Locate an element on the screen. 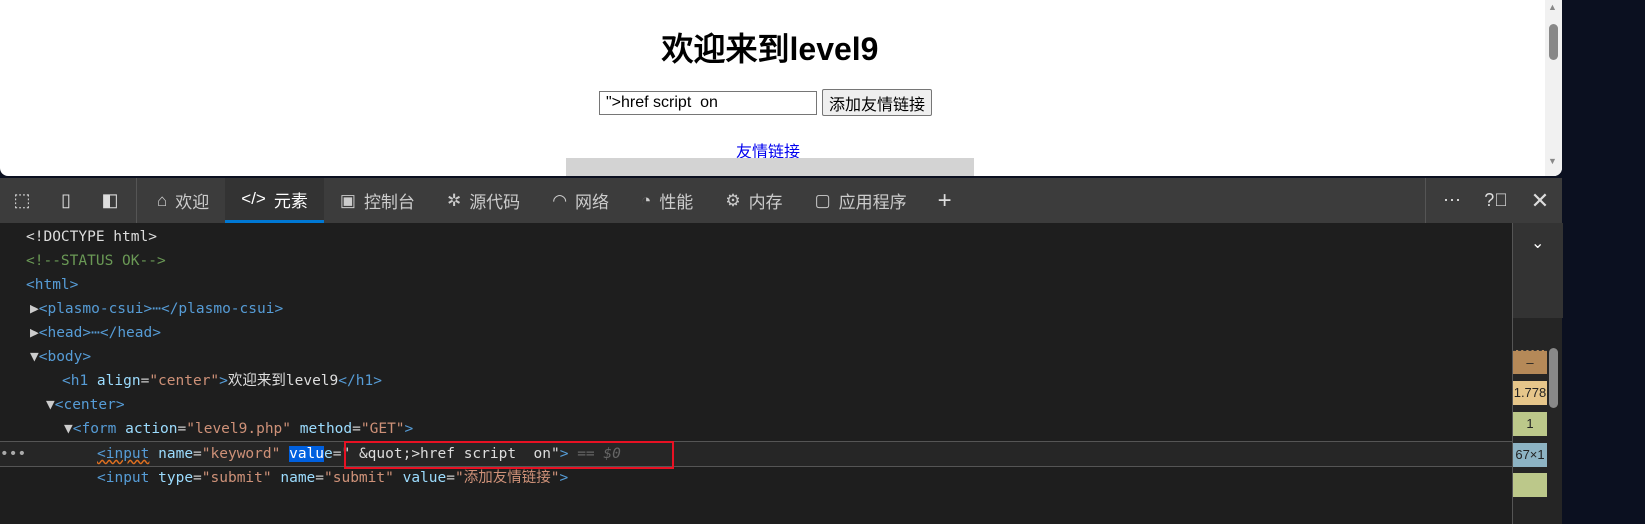 The width and height of the screenshot is (1645, 524). row-menu-dots: ••• is located at coordinates (13, 454).